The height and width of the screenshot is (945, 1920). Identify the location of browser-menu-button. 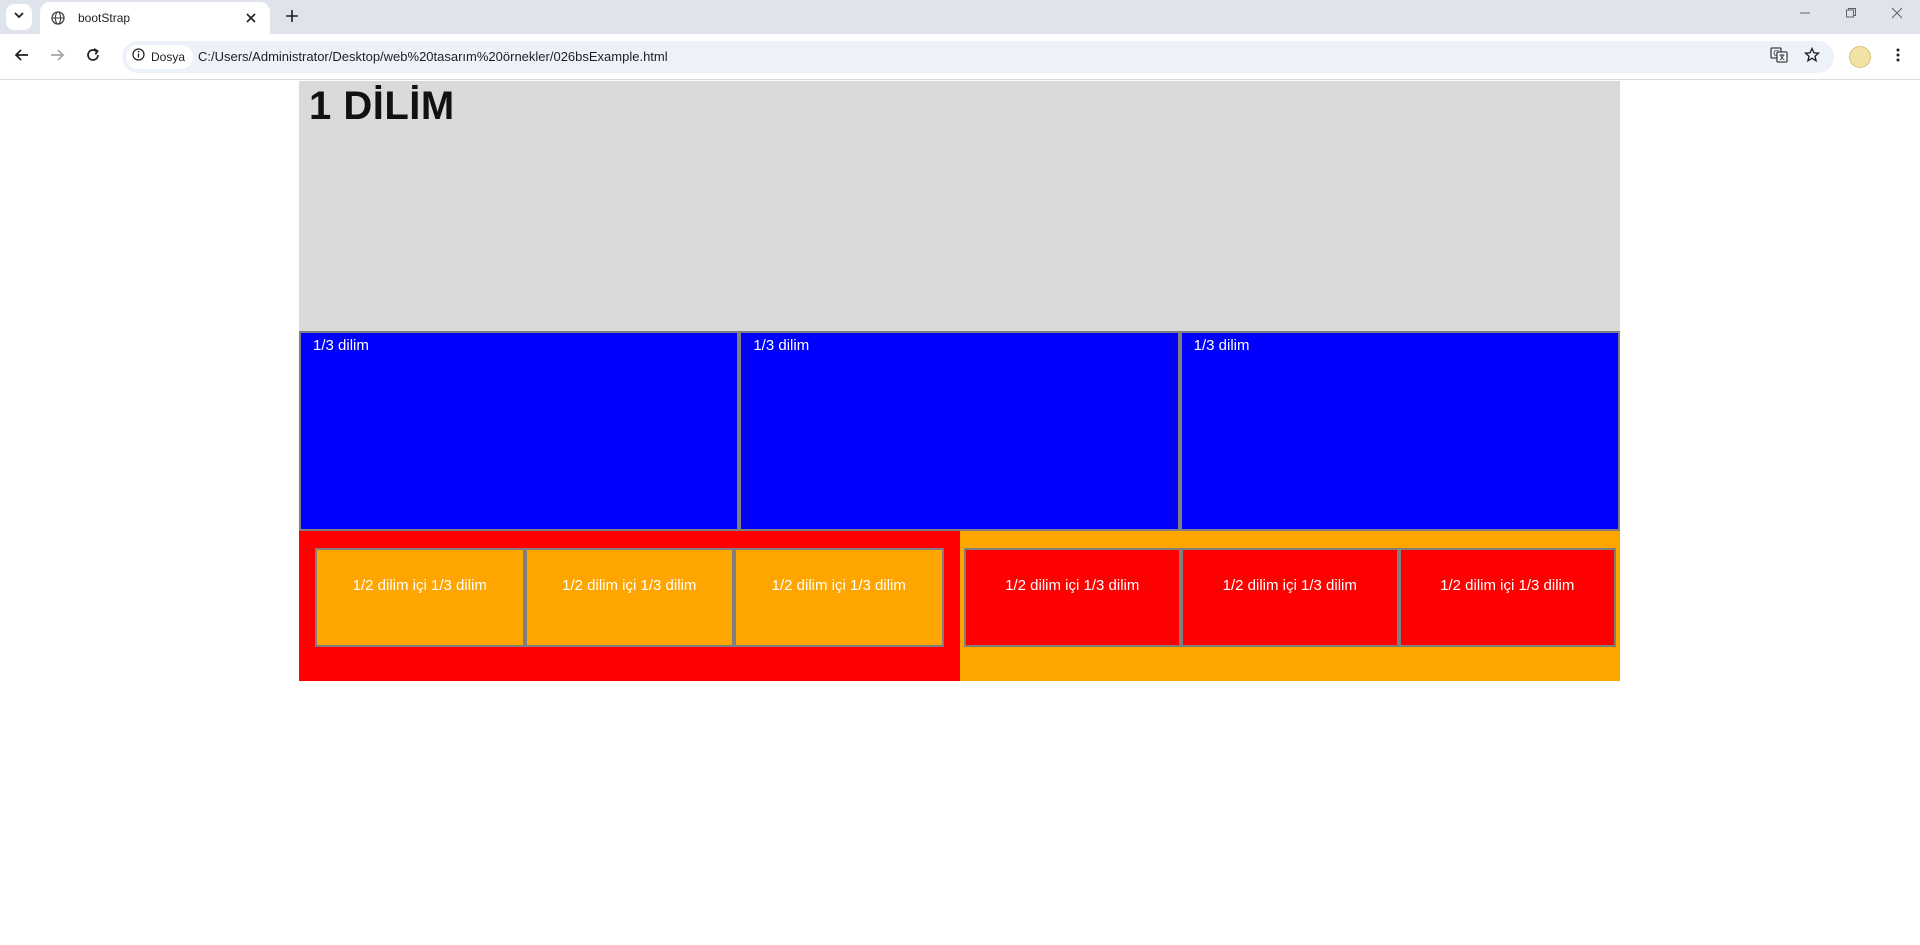
(1898, 57).